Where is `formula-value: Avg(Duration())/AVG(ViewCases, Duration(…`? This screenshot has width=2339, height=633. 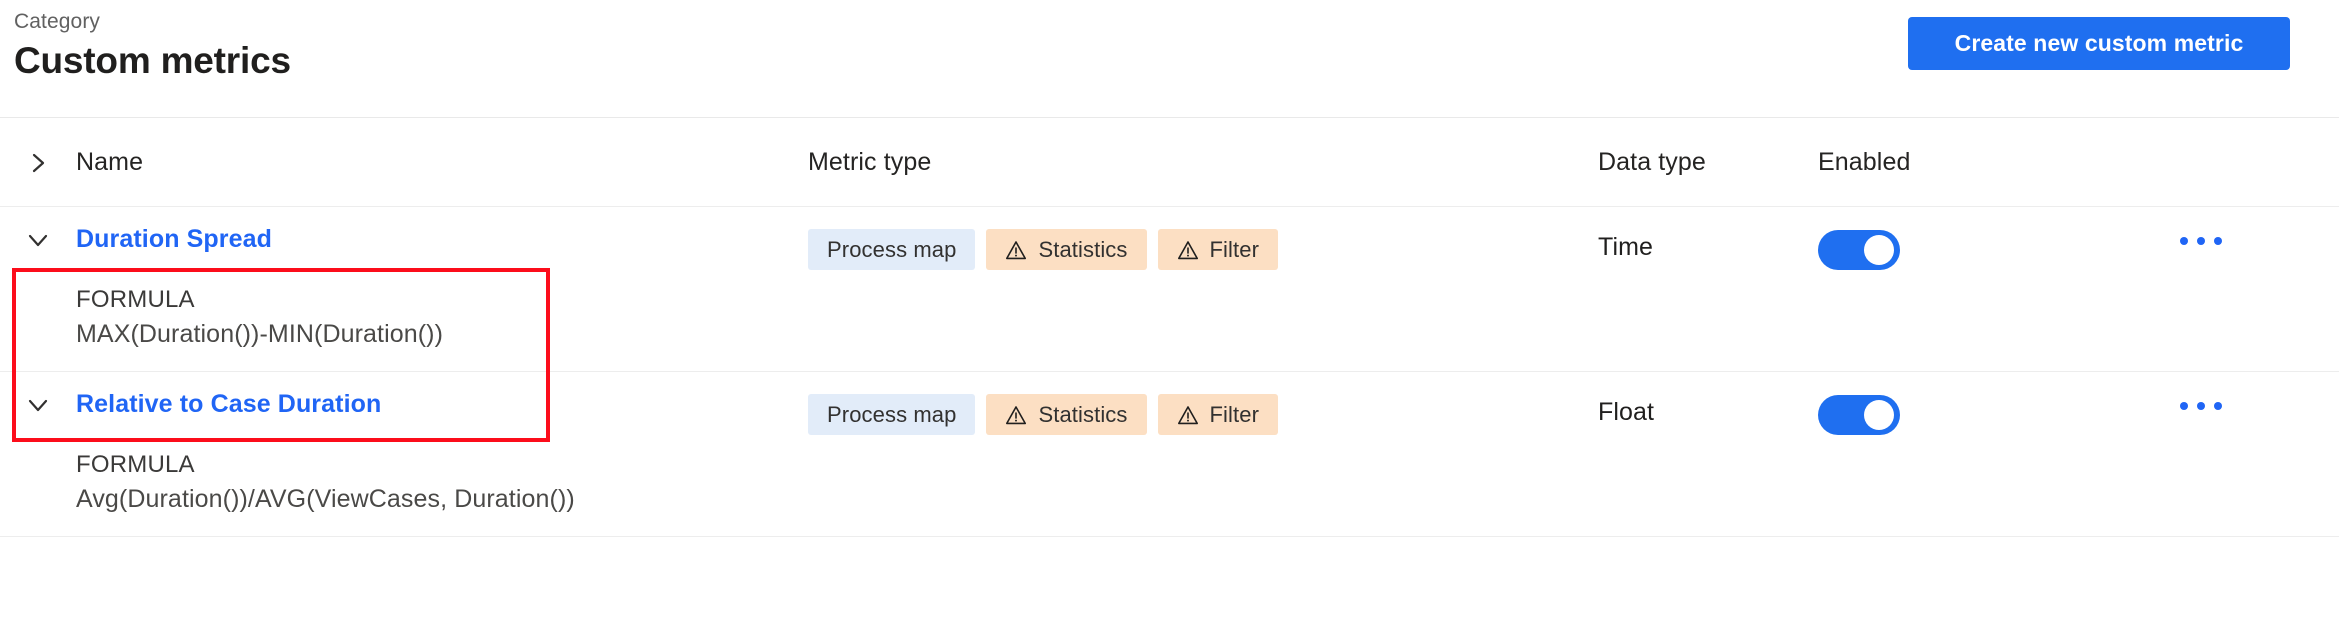 formula-value: Avg(Duration())/AVG(ViewCases, Duration(… is located at coordinates (325, 499).